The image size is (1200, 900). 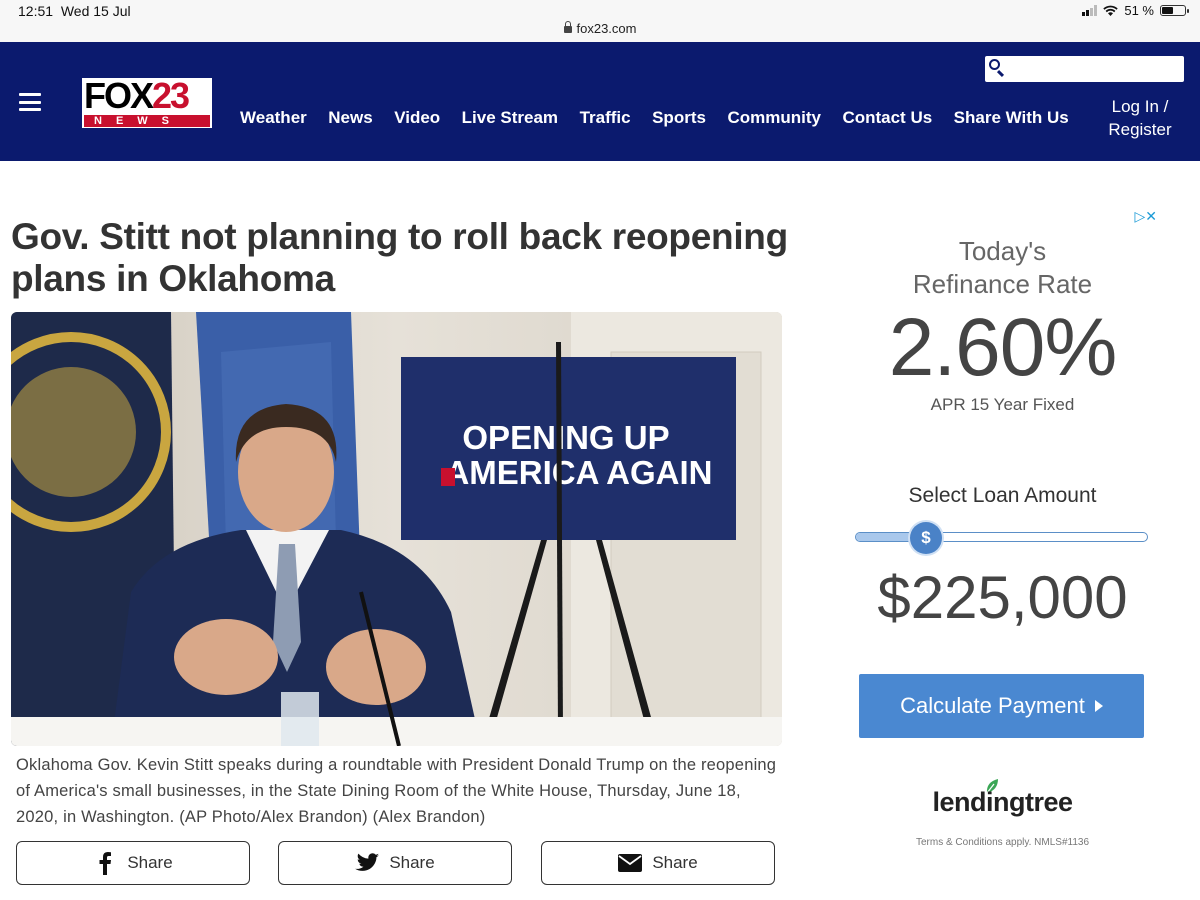 What do you see at coordinates (74, 11) in the screenshot?
I see `status-time: 12:51 Wed 15 Jul` at bounding box center [74, 11].